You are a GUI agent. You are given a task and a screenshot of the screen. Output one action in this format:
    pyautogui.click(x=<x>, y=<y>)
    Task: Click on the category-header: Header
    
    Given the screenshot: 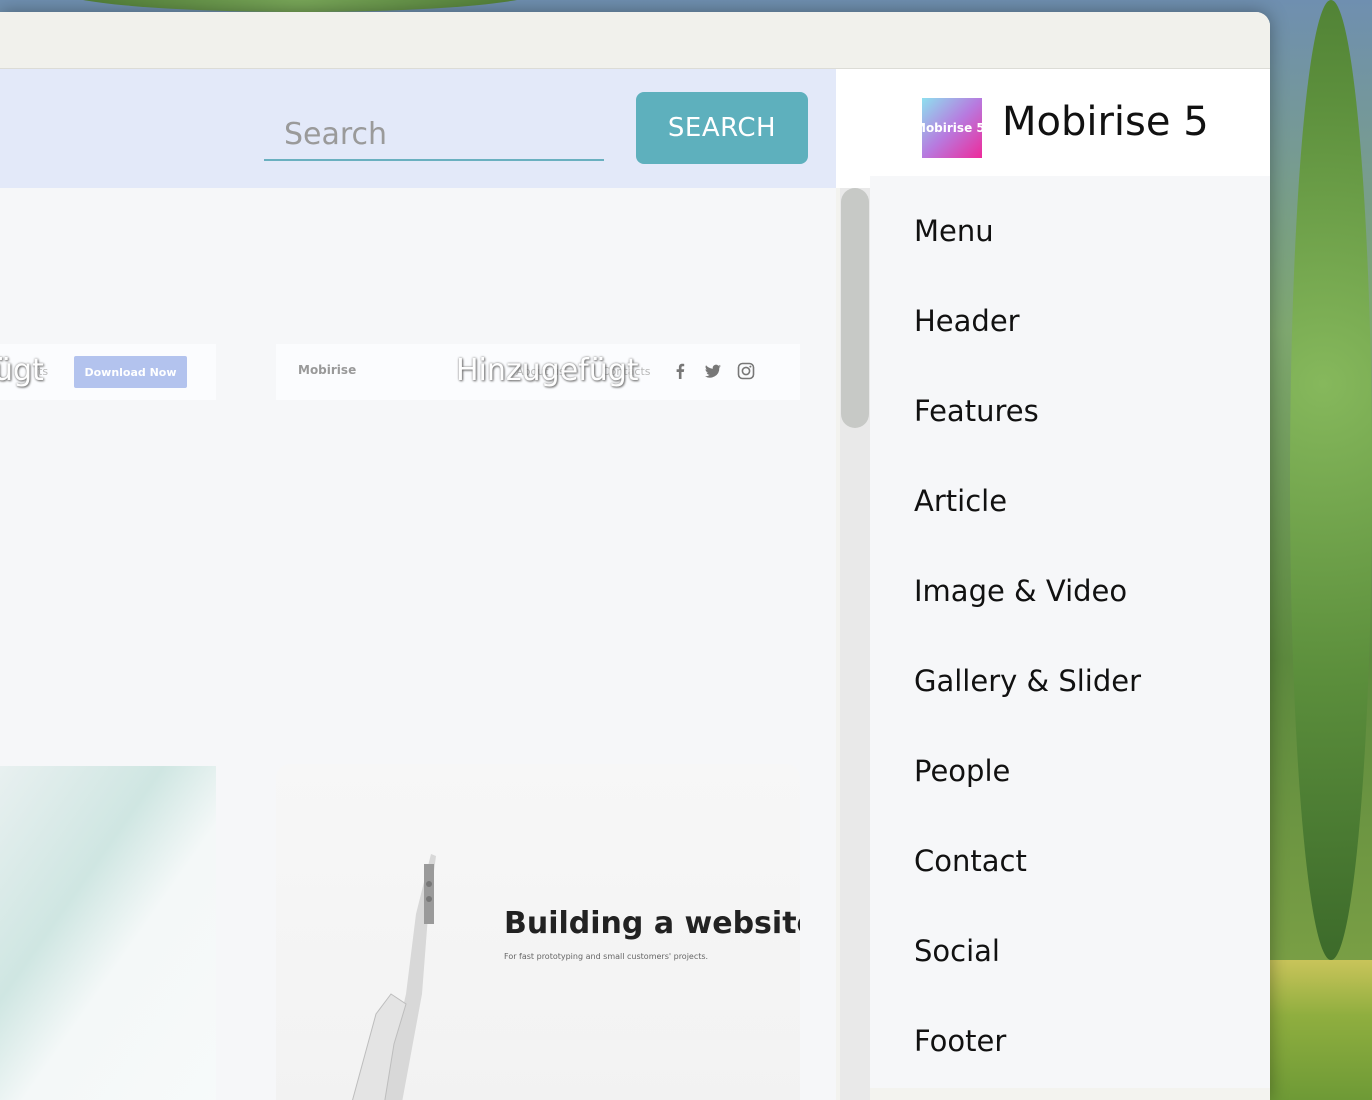 What is the action you would take?
    pyautogui.click(x=967, y=321)
    